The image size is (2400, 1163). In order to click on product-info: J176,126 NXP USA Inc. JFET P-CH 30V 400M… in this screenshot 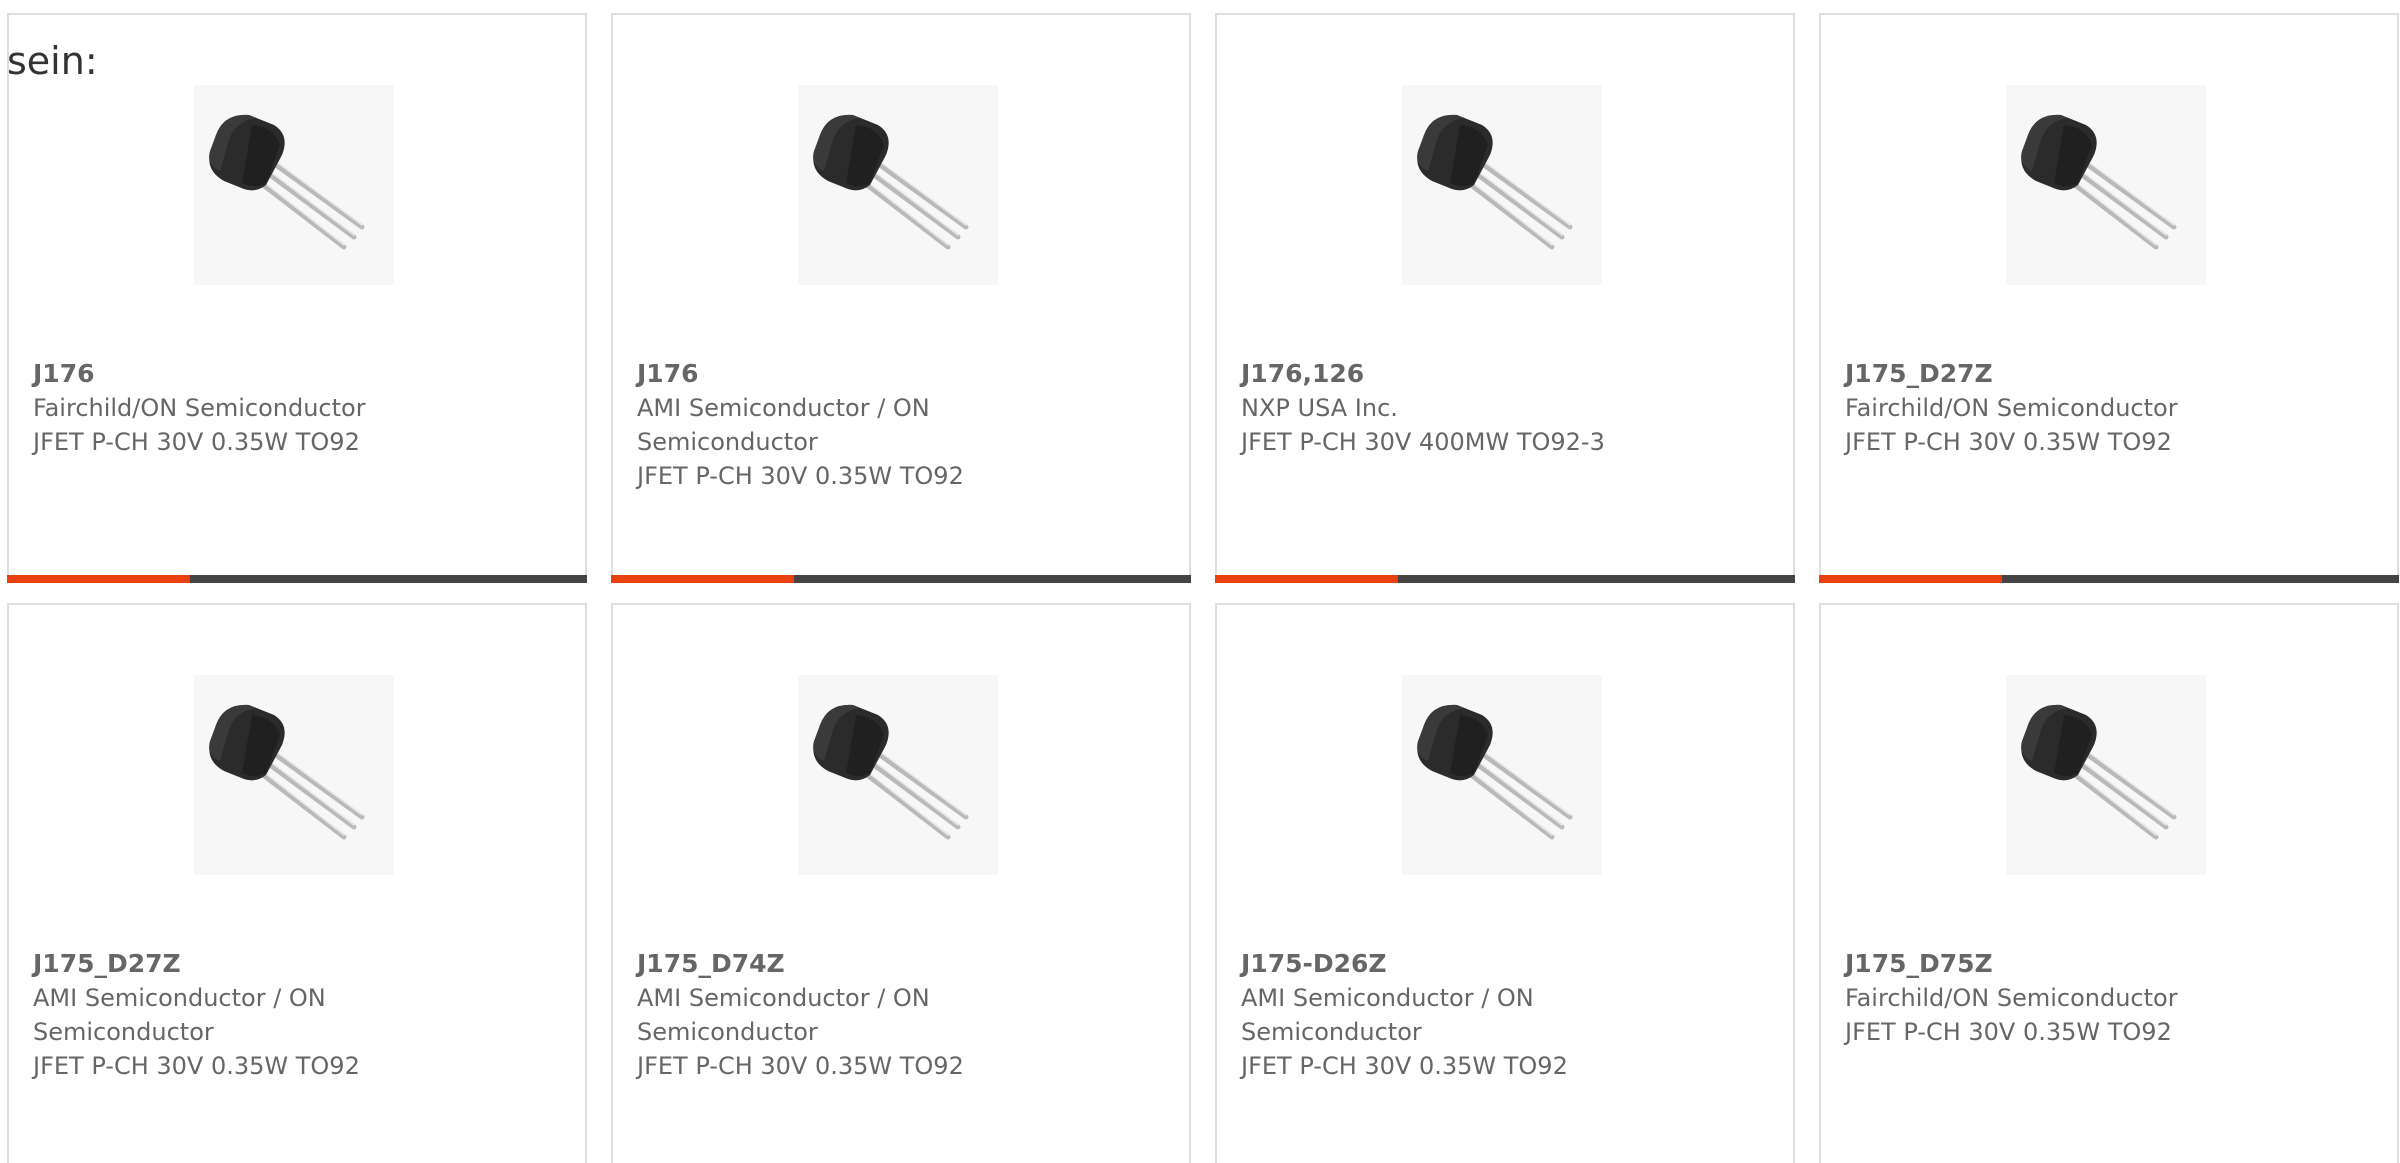, I will do `click(1481, 408)`.